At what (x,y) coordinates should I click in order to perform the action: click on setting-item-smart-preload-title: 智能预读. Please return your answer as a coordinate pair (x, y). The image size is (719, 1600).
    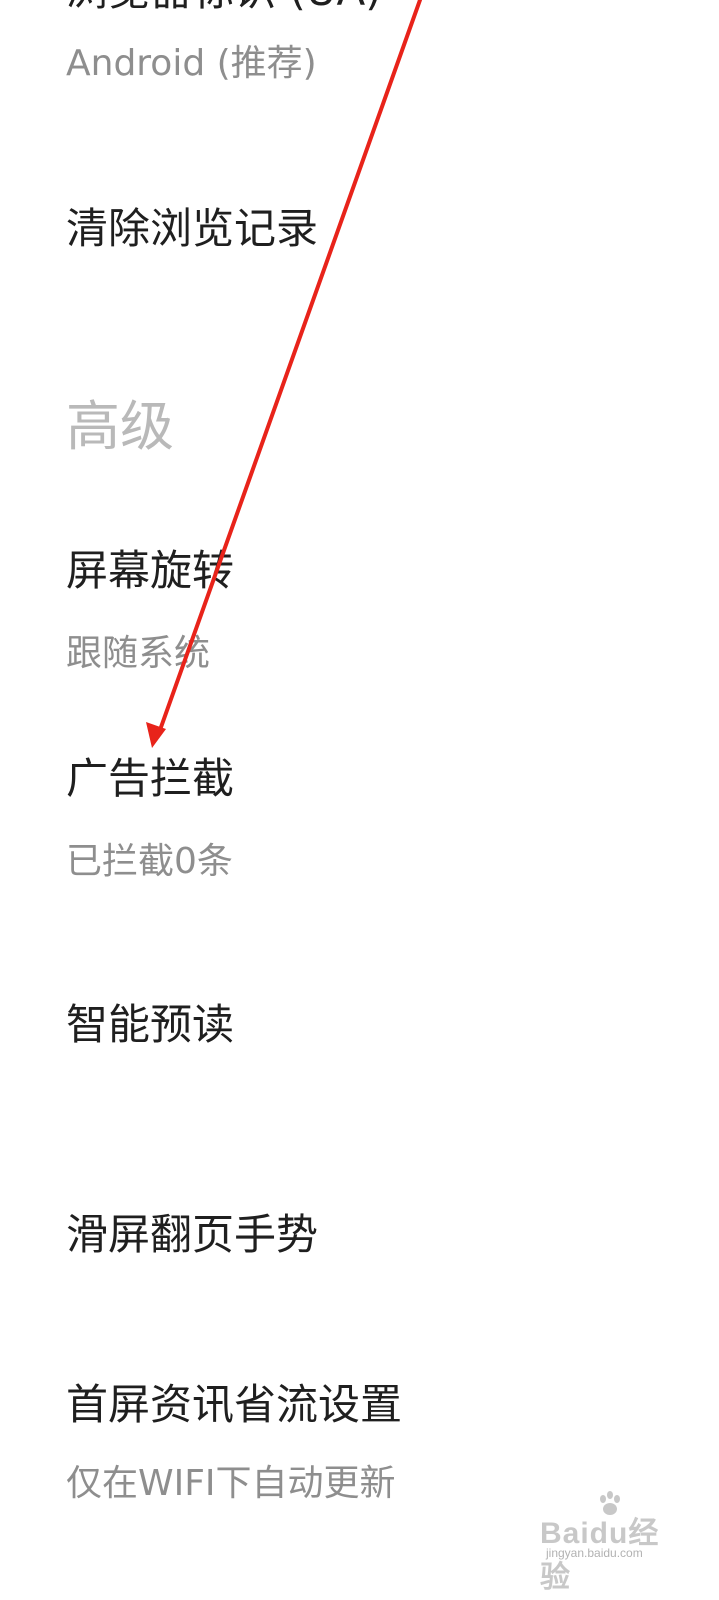
    Looking at the image, I should click on (150, 1024).